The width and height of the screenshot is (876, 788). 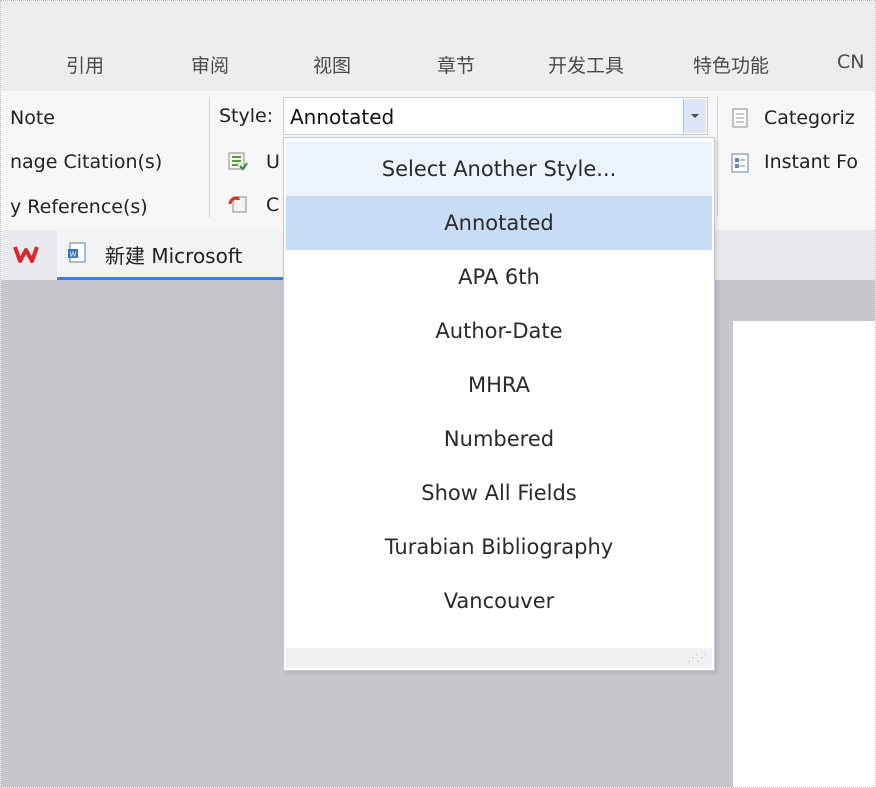 I want to click on style-select: Annotated, so click(x=495, y=116).